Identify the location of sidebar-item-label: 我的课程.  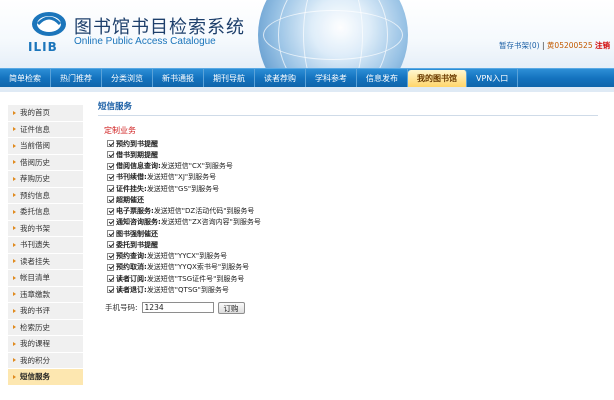
(35, 344).